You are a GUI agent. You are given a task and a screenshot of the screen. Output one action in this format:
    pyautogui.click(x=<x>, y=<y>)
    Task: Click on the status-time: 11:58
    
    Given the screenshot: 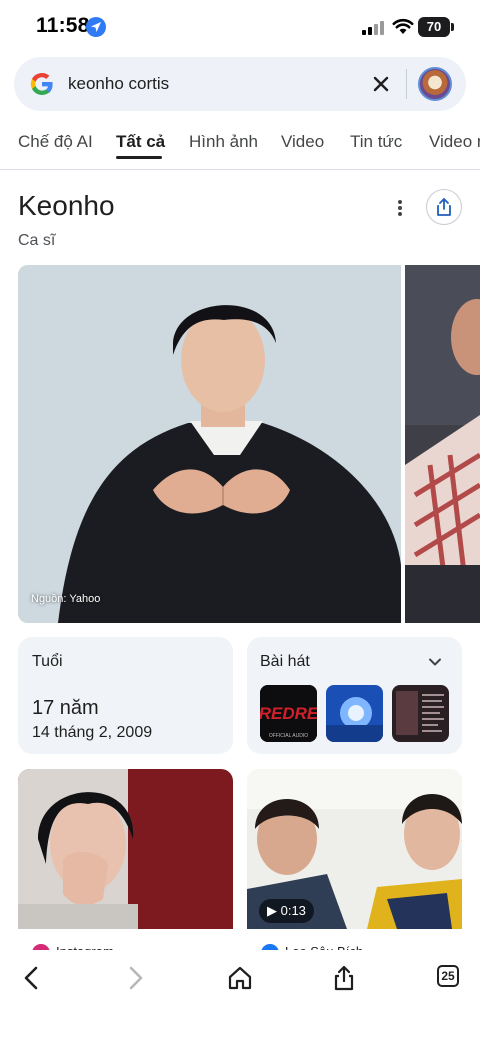 What is the action you would take?
    pyautogui.click(x=63, y=25)
    